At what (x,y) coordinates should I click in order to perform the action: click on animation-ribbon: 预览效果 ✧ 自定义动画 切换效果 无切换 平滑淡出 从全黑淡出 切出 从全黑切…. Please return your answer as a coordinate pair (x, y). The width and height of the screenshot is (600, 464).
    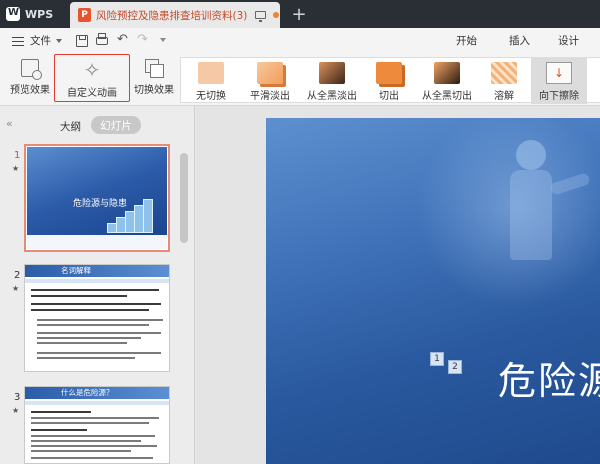
    Looking at the image, I should click on (300, 80).